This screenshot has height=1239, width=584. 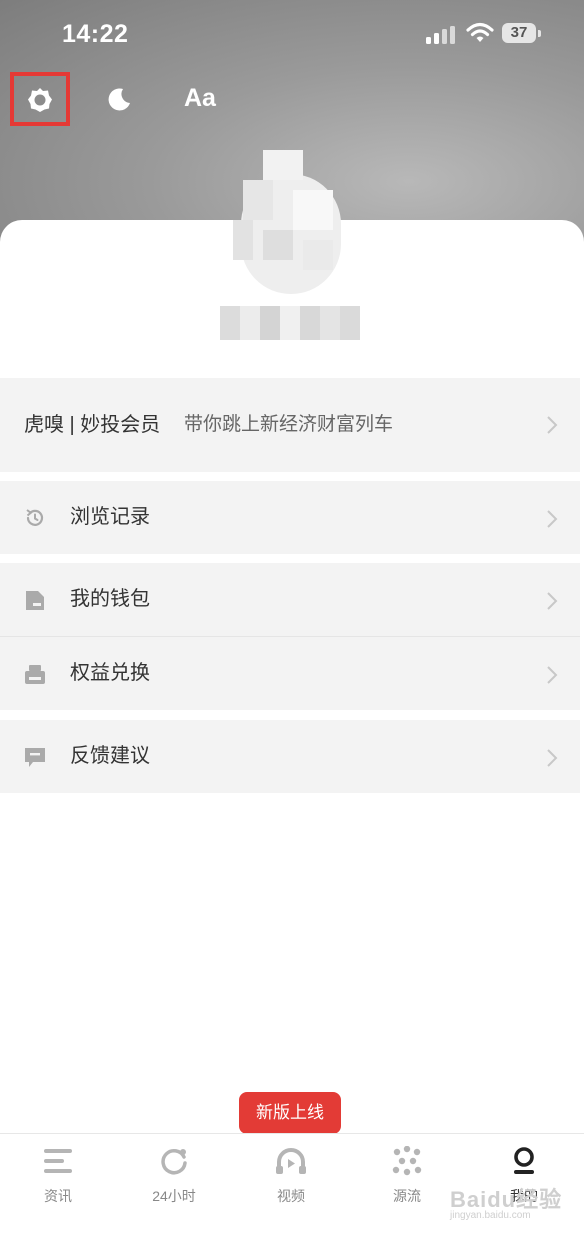 What do you see at coordinates (290, 1116) in the screenshot?
I see `new-version-badge: 新版上线` at bounding box center [290, 1116].